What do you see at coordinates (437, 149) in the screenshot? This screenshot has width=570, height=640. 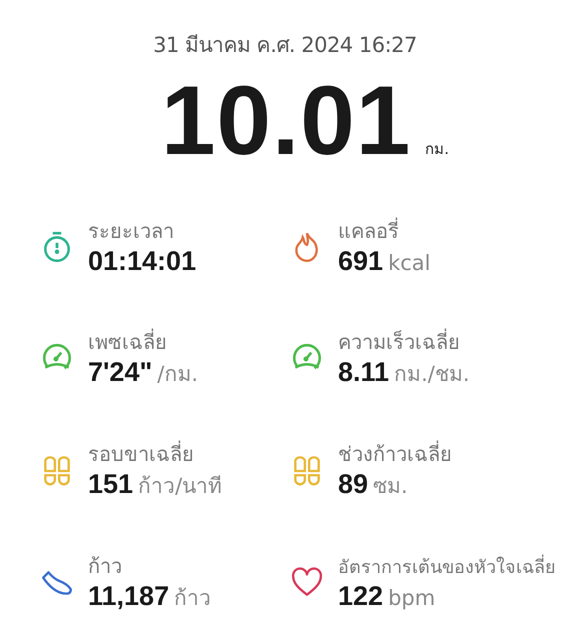 I see `distance-unit: กม.` at bounding box center [437, 149].